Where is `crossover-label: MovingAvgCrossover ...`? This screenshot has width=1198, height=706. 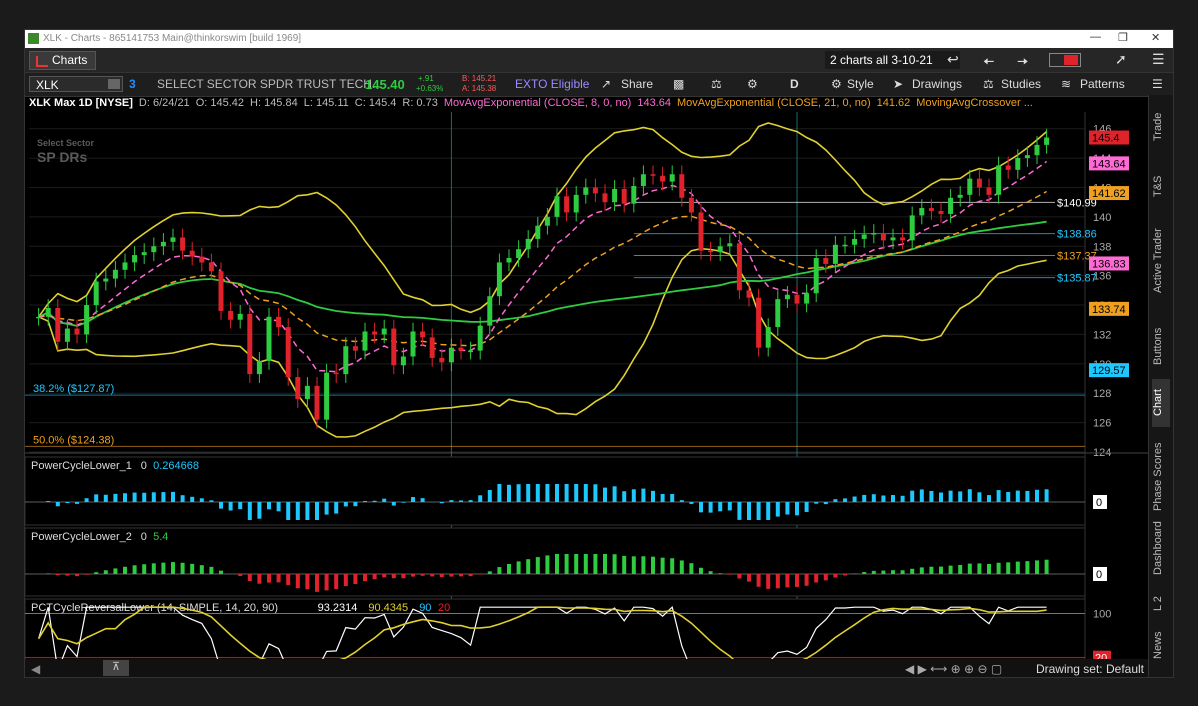
crossover-label: MovingAvgCrossover ... is located at coordinates (974, 103).